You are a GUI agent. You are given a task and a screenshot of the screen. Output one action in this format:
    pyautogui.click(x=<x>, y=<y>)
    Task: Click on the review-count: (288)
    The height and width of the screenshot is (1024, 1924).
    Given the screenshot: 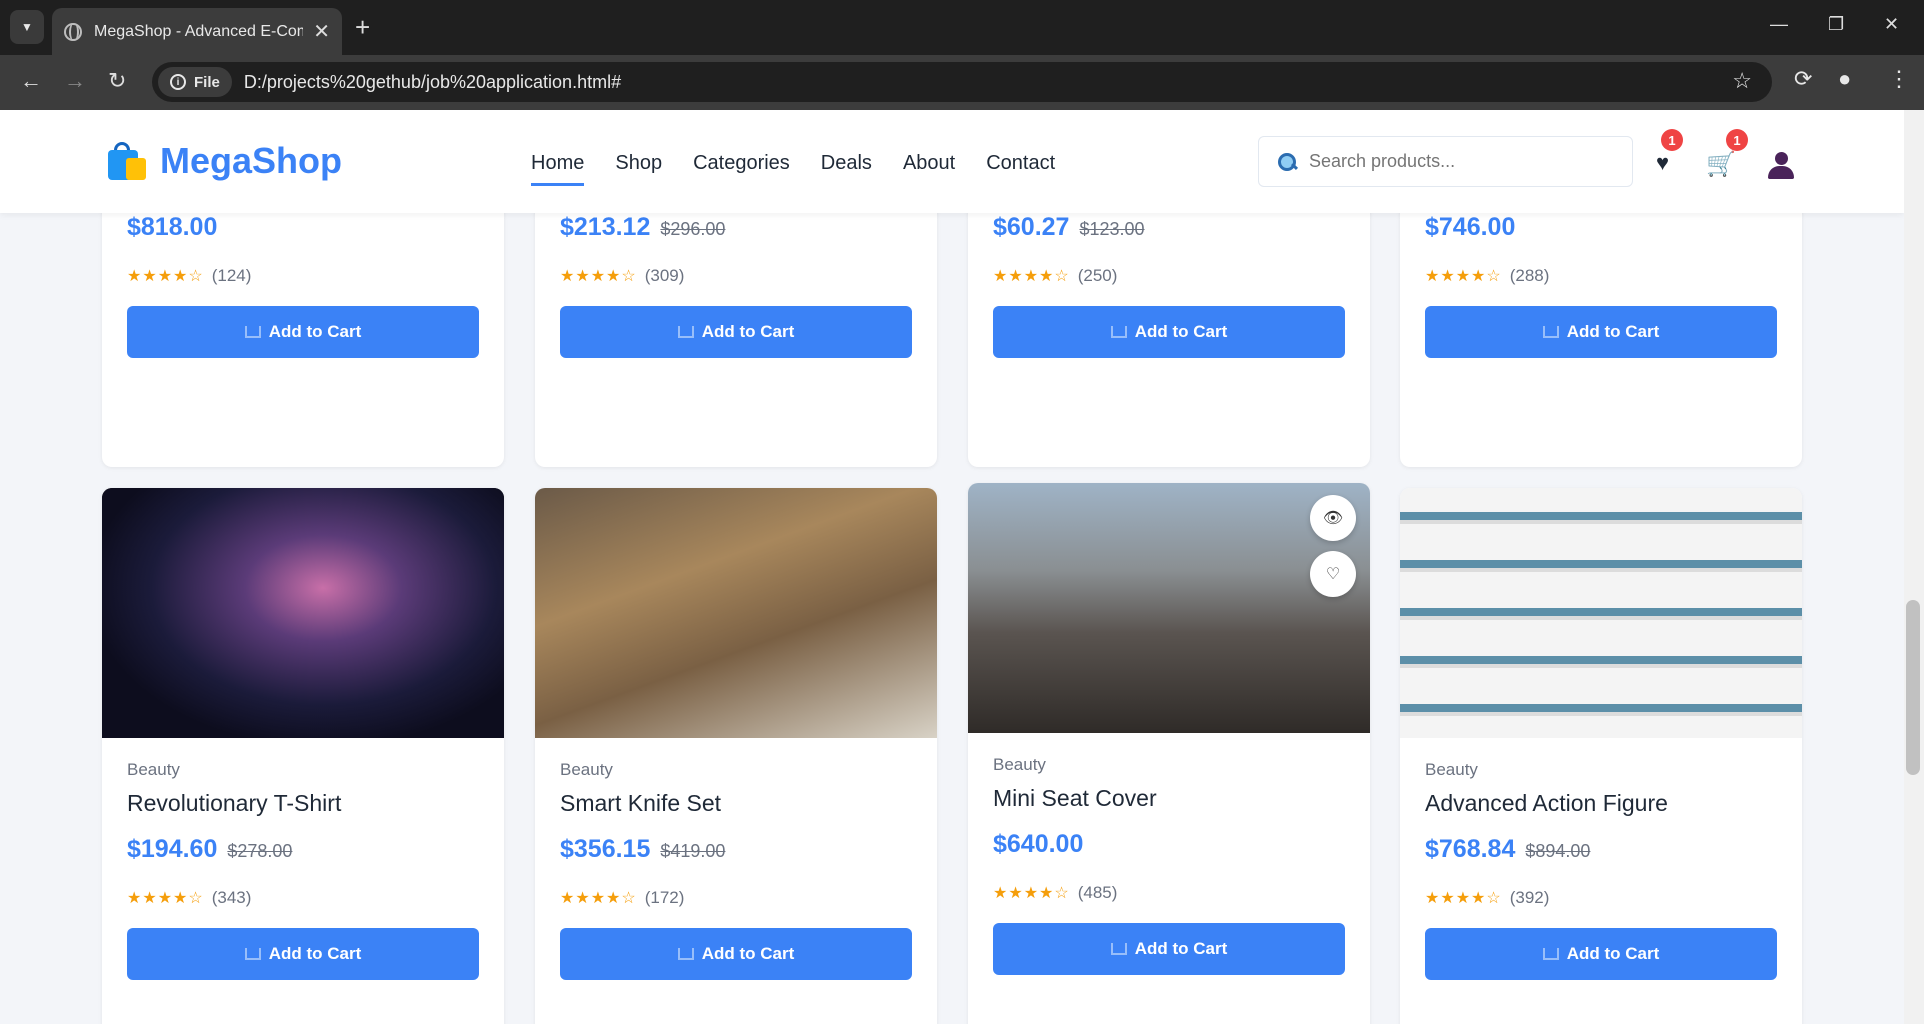 What is the action you would take?
    pyautogui.click(x=1529, y=275)
    